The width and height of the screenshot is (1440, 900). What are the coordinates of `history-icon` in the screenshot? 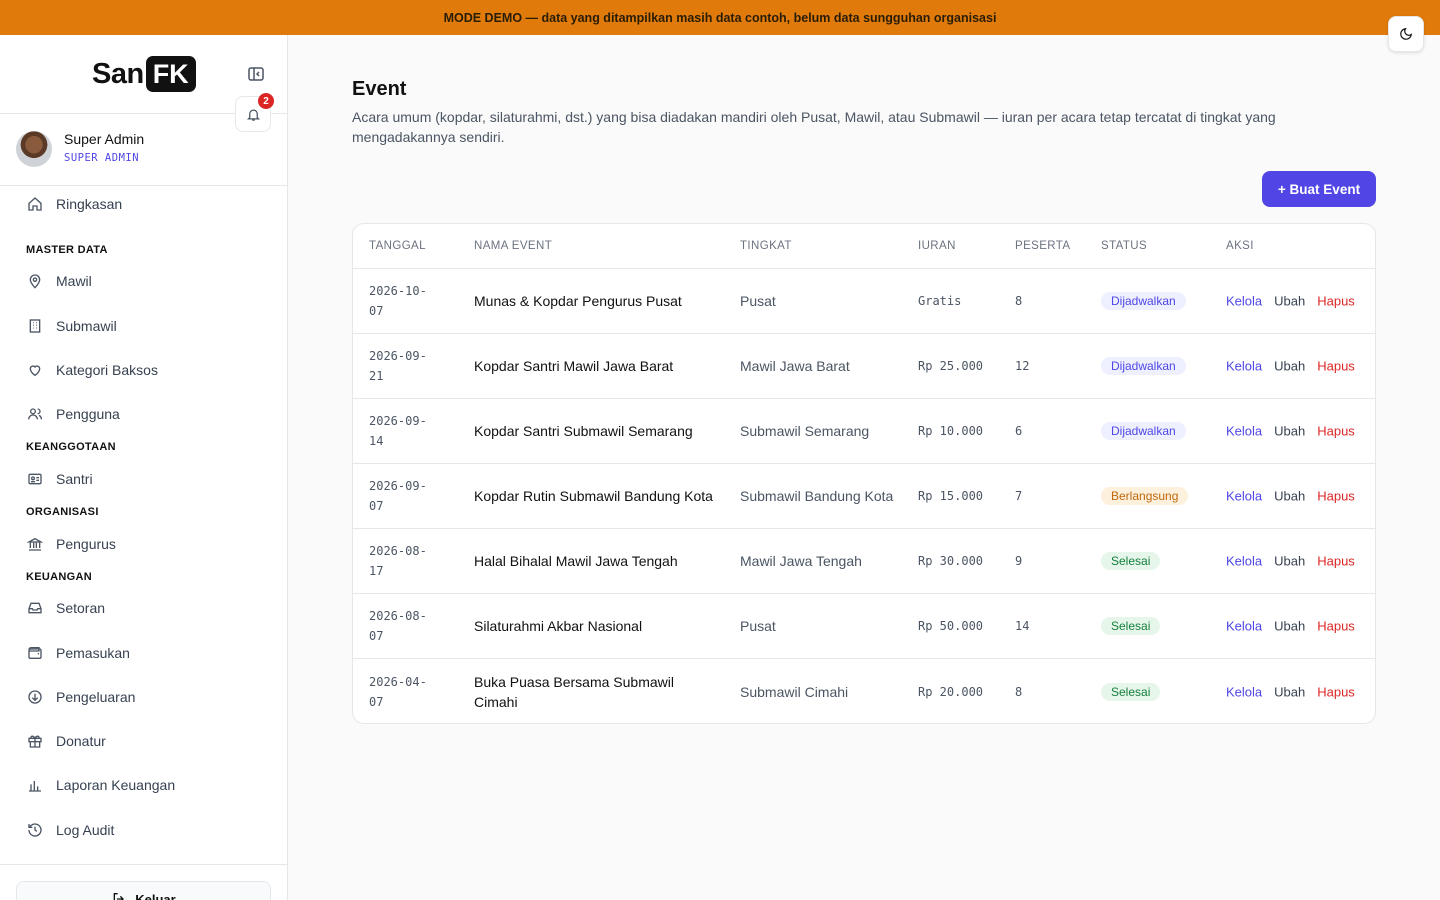 It's located at (35, 830).